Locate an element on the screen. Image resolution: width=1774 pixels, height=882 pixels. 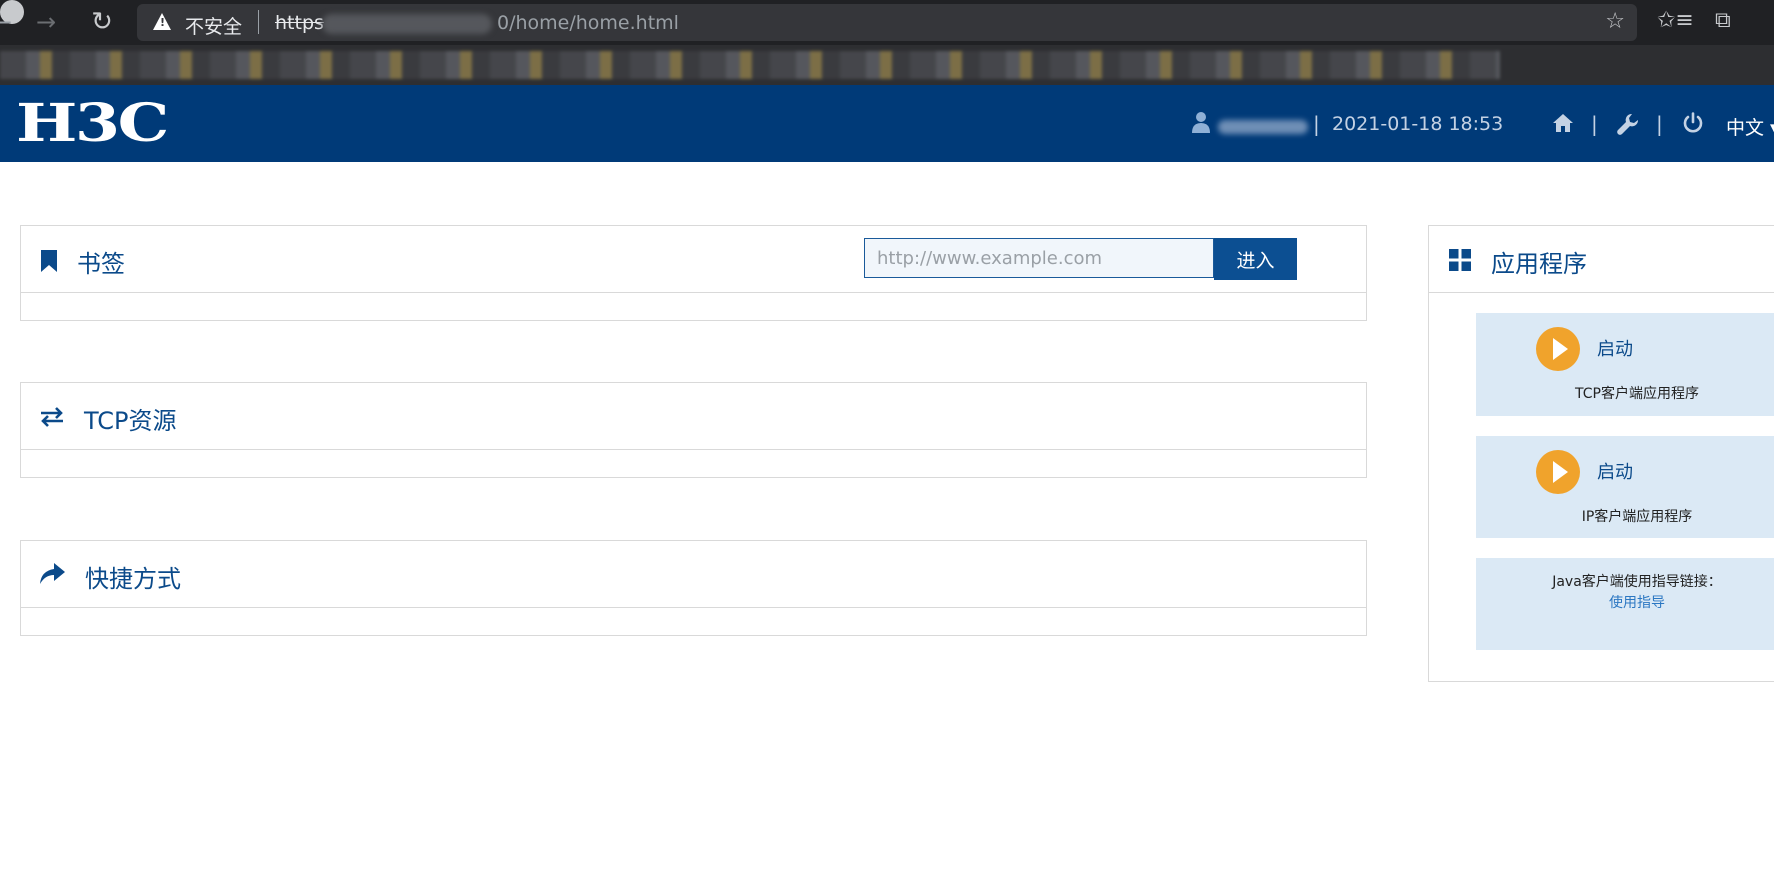
app-name: TCP客户端应用程序 is located at coordinates (1637, 394).